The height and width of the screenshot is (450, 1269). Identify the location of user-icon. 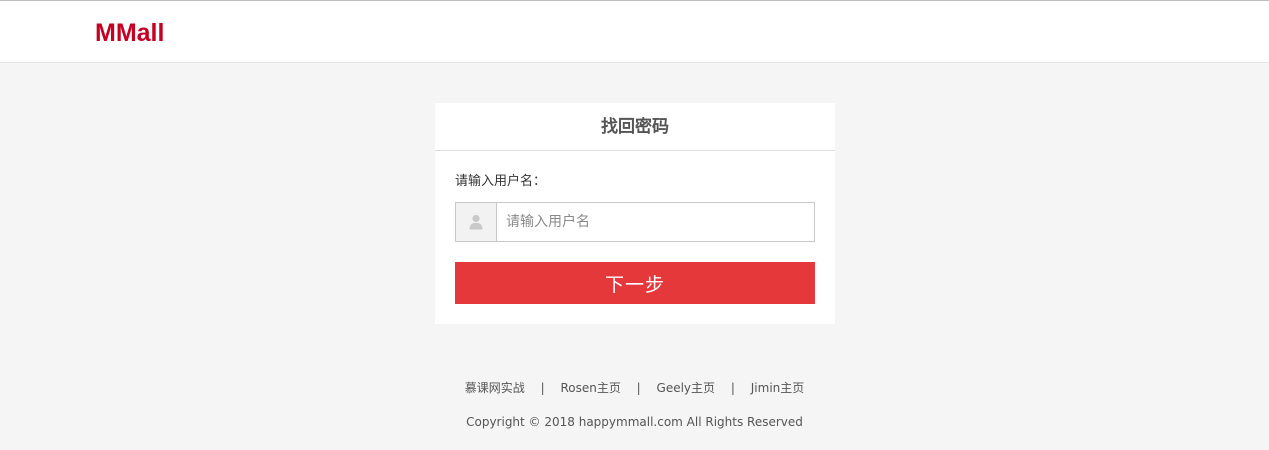
(476, 222).